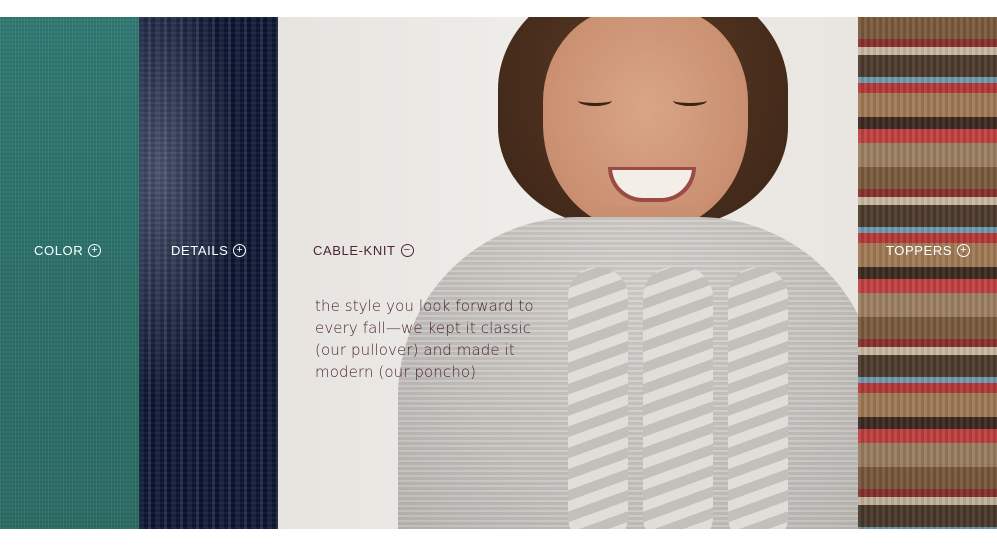 This screenshot has width=997, height=552. Describe the element at coordinates (927, 273) in the screenshot. I see `panel-toppers` at that location.